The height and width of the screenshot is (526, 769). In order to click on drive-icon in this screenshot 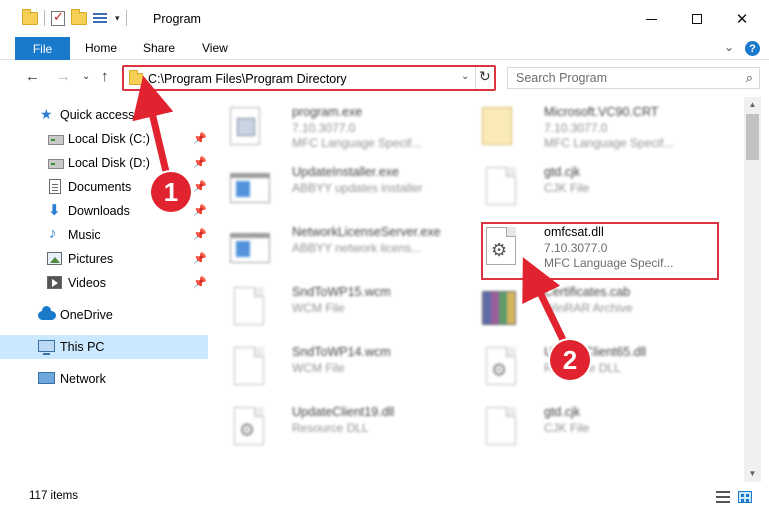, I will do `click(56, 140)`.